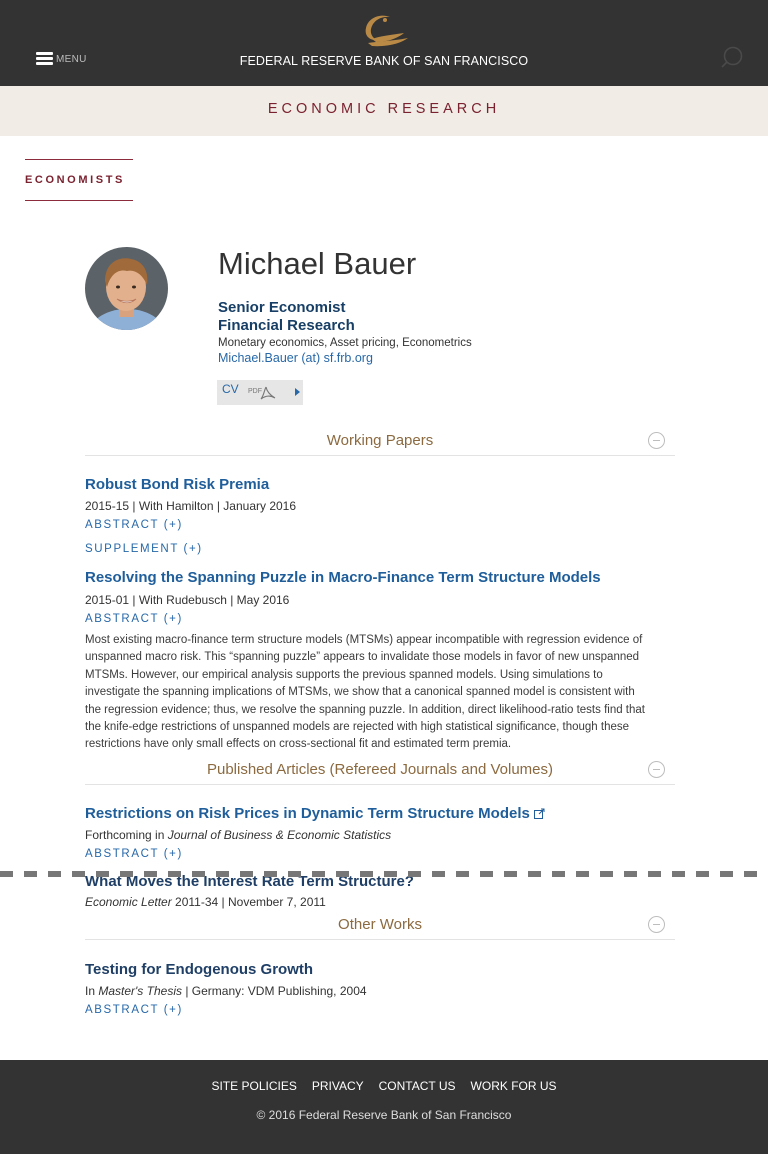  Describe the element at coordinates (199, 969) in the screenshot. I see `work-title-link: Testing for Endogenous Growth` at that location.